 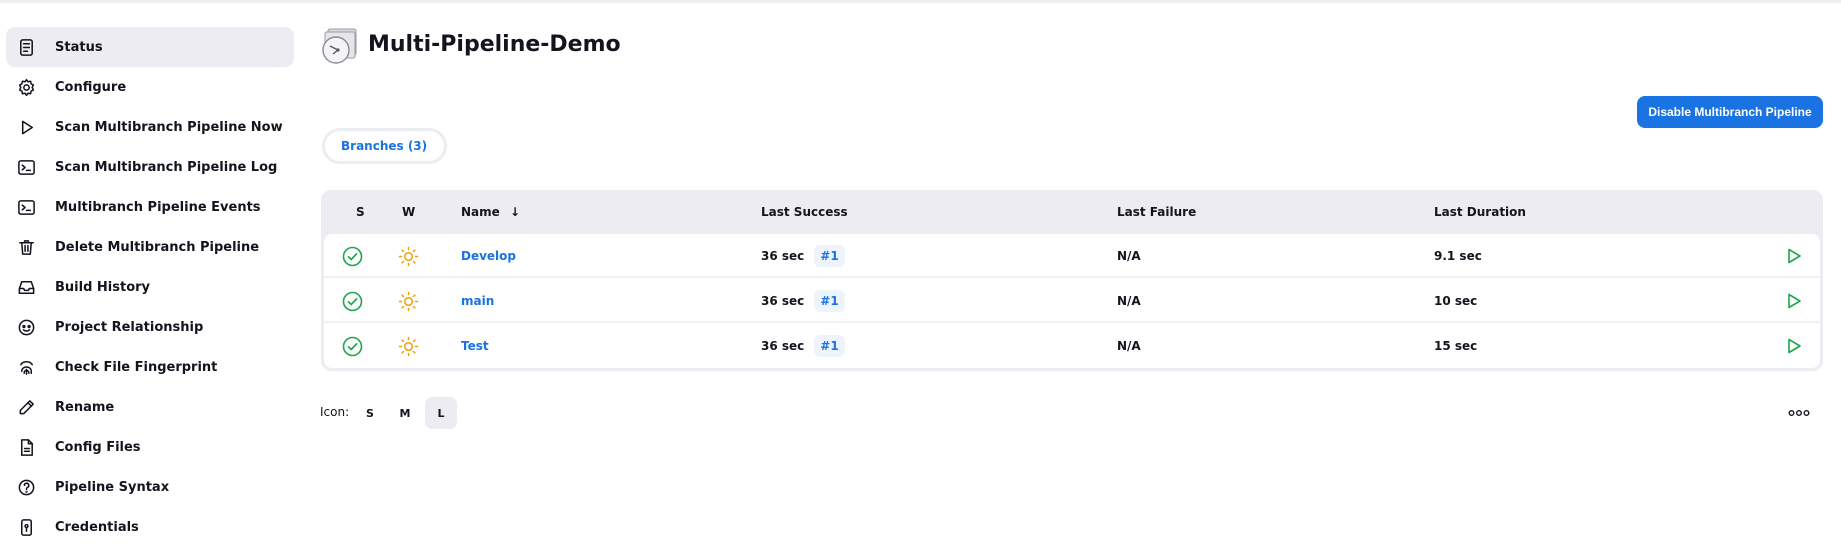 I want to click on pencil-icon, so click(x=26, y=407).